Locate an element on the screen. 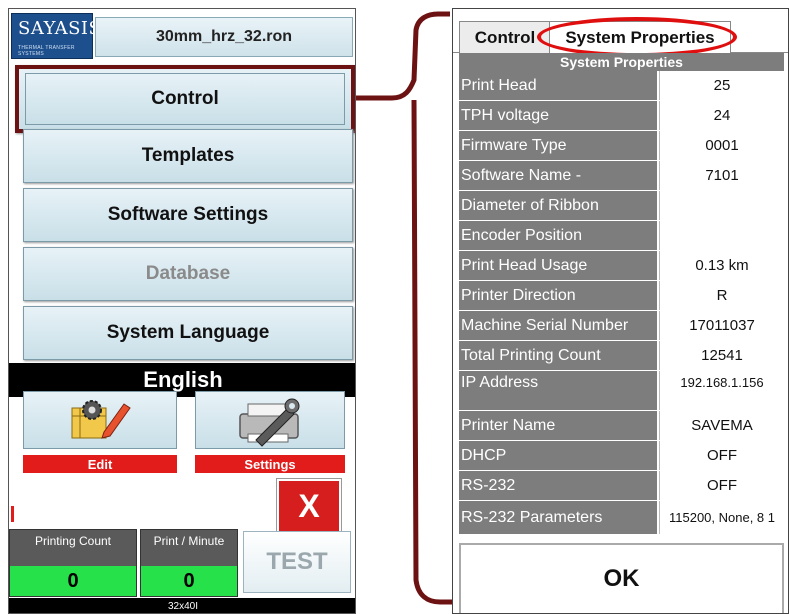 Image resolution: width=789 pixels, height=614 pixels. software-settings-button: Software Settings is located at coordinates (188, 215).